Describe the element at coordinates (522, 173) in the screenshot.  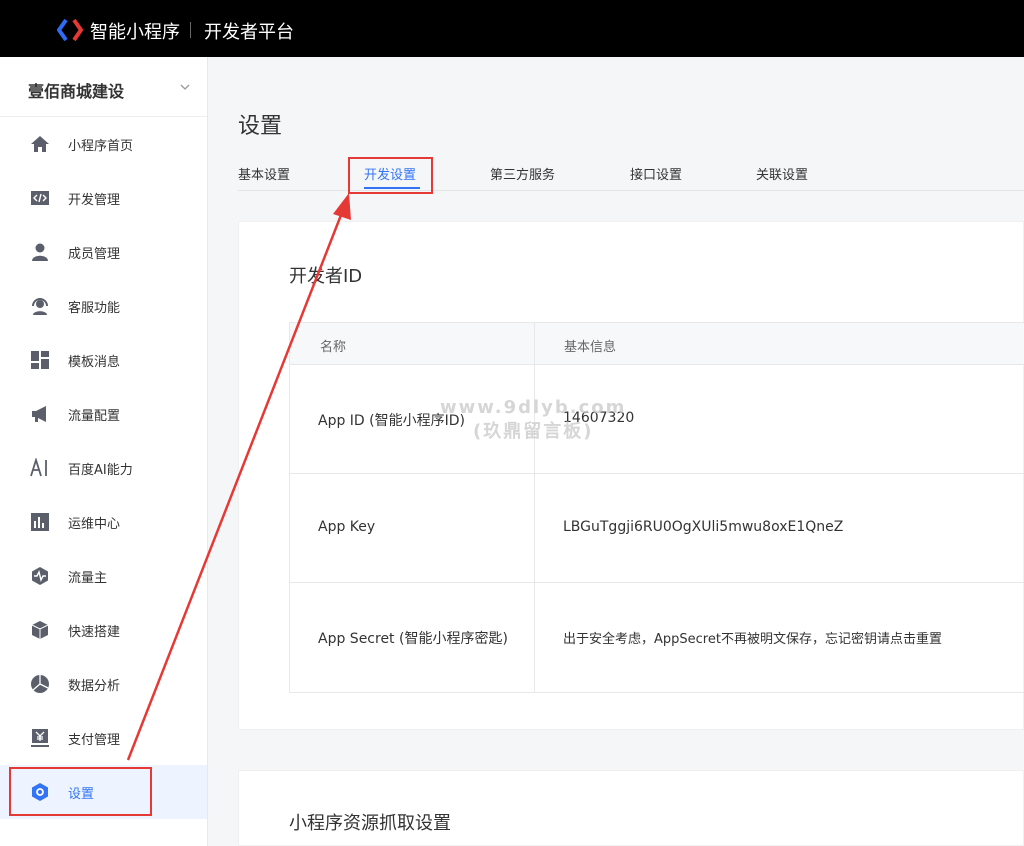
I see `tab-third-party: 第三方服务` at that location.